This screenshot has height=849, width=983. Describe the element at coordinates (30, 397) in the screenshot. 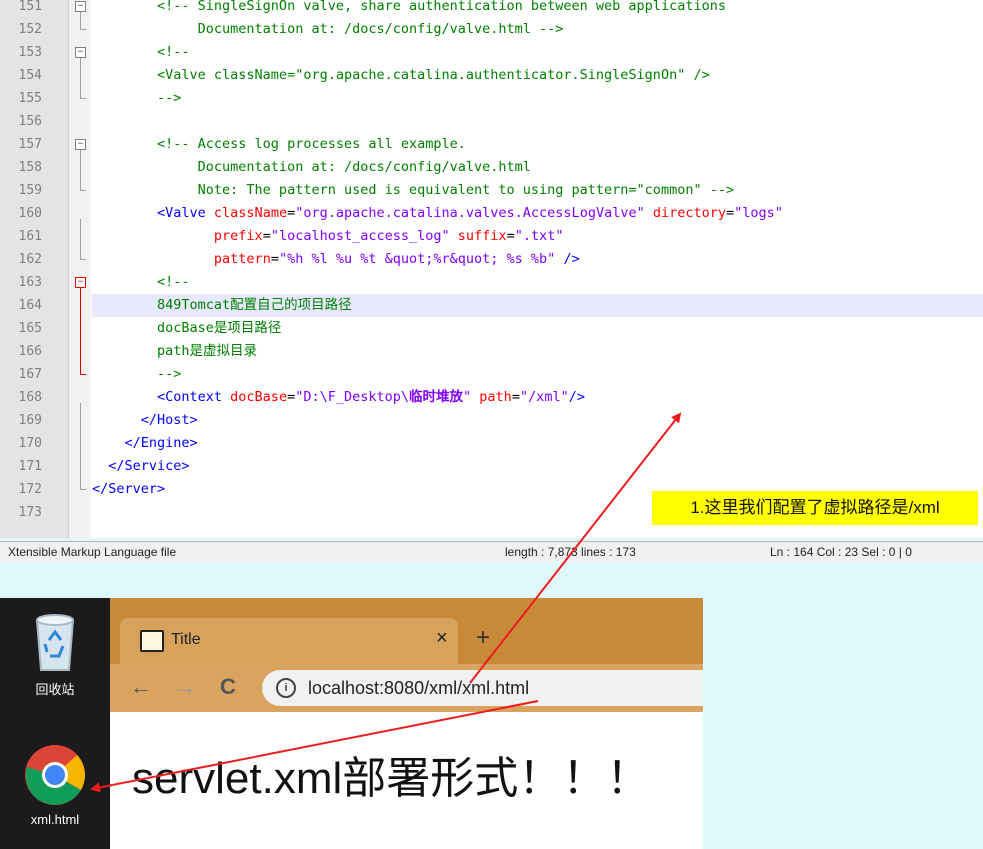

I see `line-number: 168` at that location.